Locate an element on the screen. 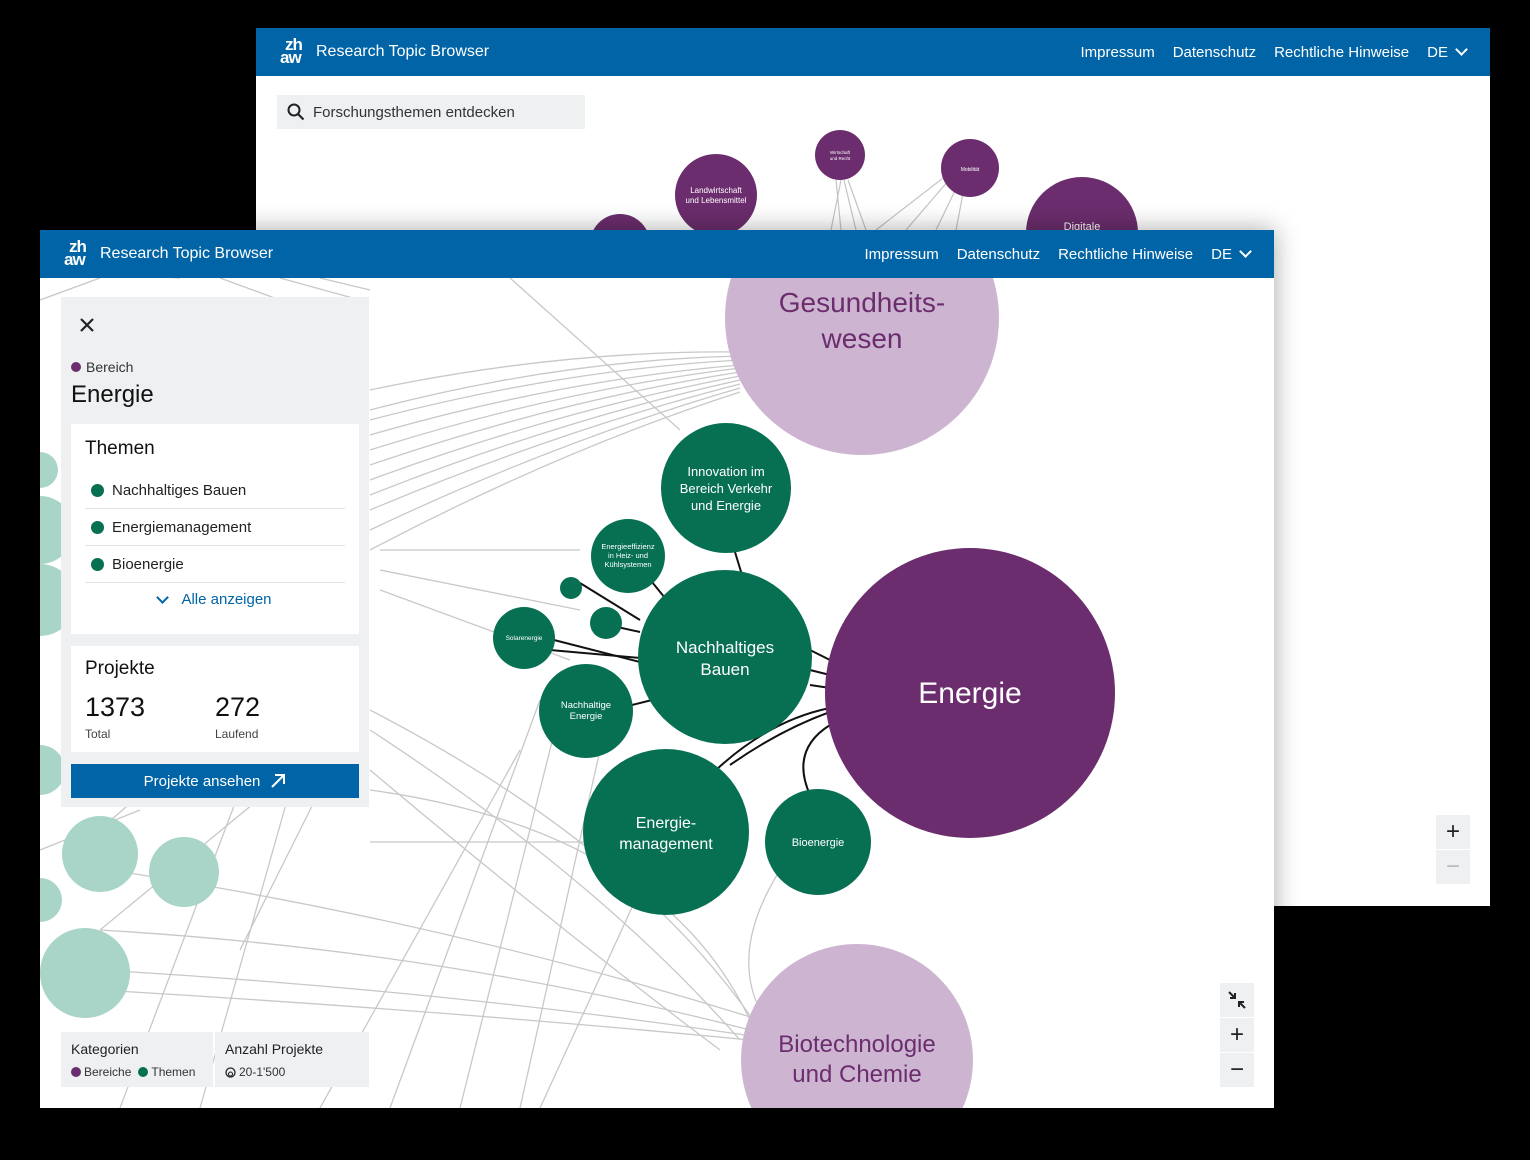 The width and height of the screenshot is (1530, 1160). label-biotechnologie-2: und Chemie is located at coordinates (856, 1074).